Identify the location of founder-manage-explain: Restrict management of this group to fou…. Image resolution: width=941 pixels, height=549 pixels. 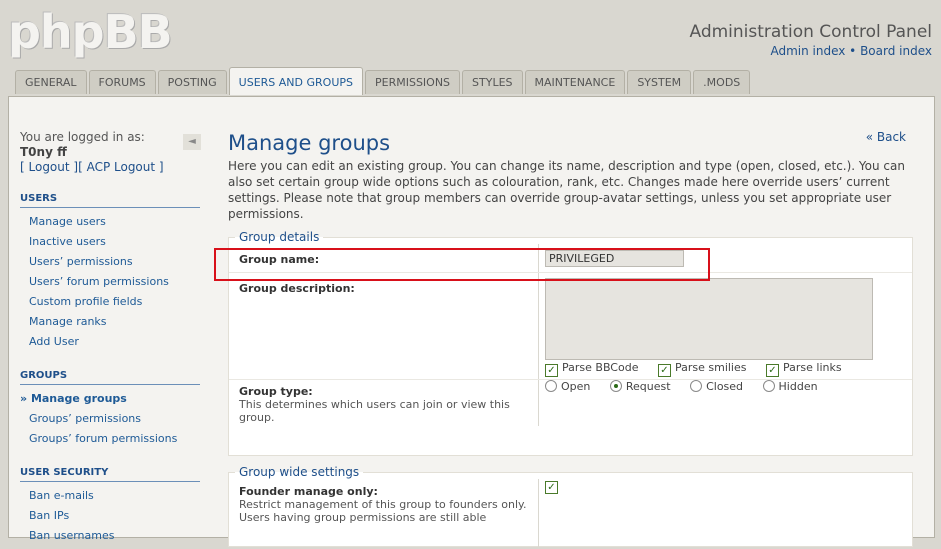
(383, 511).